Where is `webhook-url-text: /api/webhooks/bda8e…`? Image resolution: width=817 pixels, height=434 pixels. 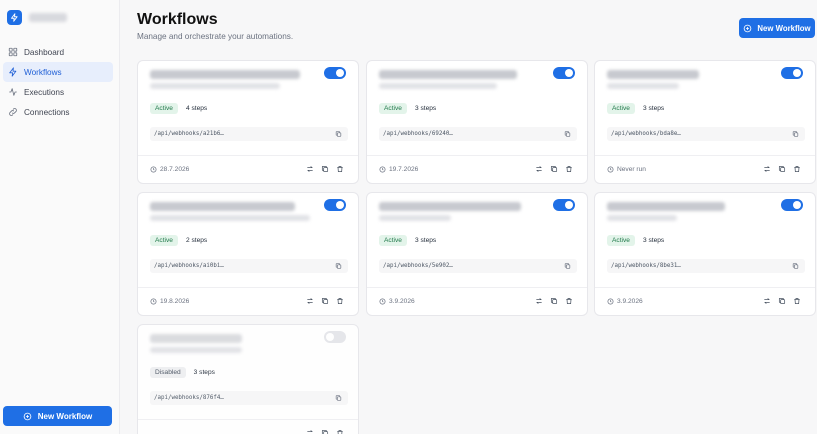
webhook-url-text: /api/webhooks/bda8e… is located at coordinates (646, 134).